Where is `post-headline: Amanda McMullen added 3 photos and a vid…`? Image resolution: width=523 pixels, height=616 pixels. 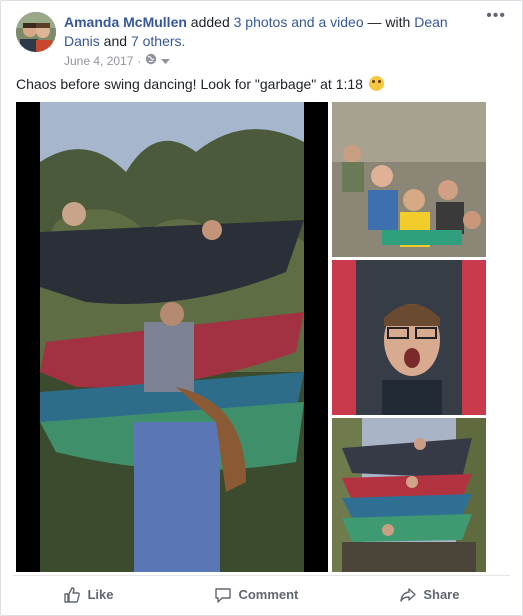 post-headline: Amanda McMullen added 3 photos and a vid… is located at coordinates (274, 32).